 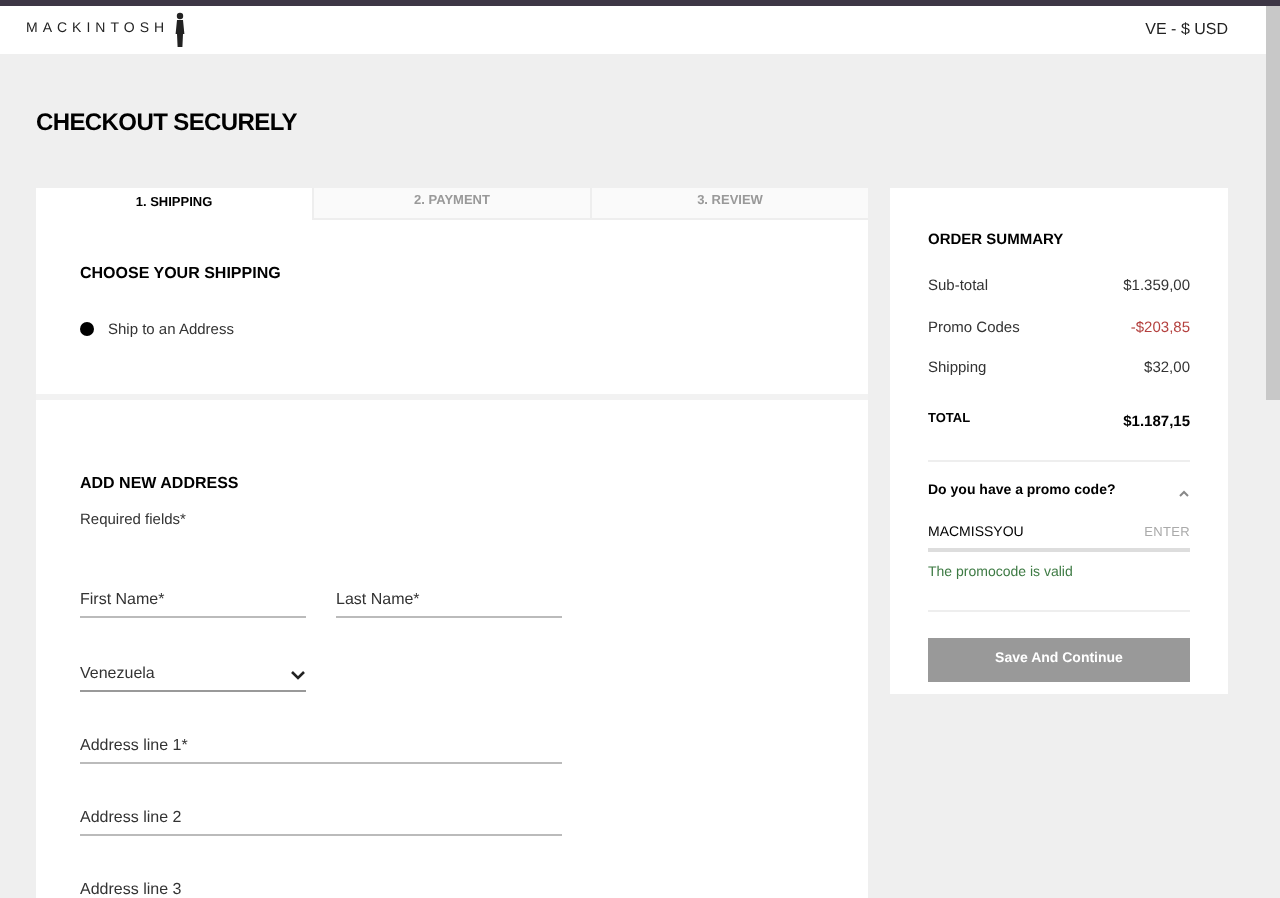 I want to click on radio-button, so click(x=87, y=328).